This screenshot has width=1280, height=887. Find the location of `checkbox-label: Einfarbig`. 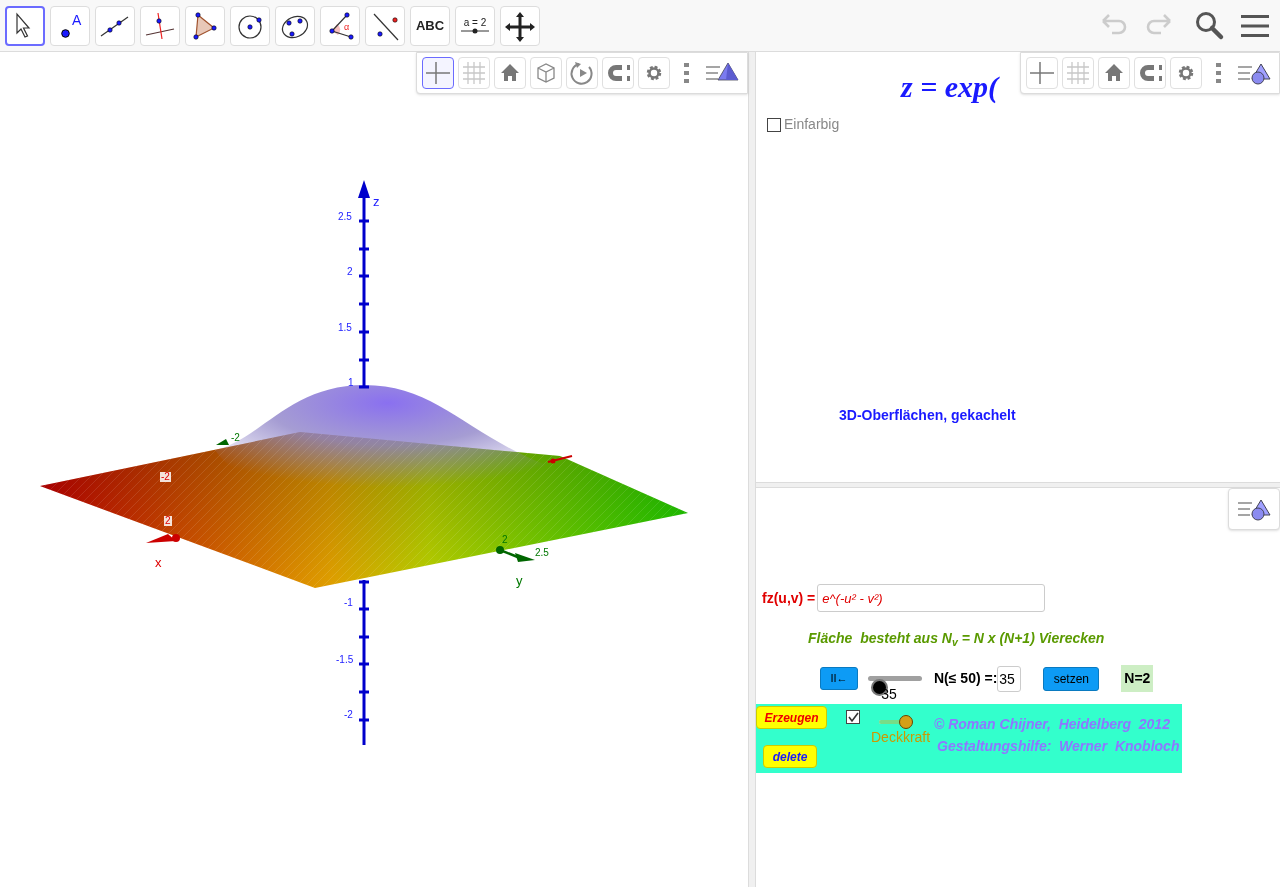

checkbox-label: Einfarbig is located at coordinates (812, 124).